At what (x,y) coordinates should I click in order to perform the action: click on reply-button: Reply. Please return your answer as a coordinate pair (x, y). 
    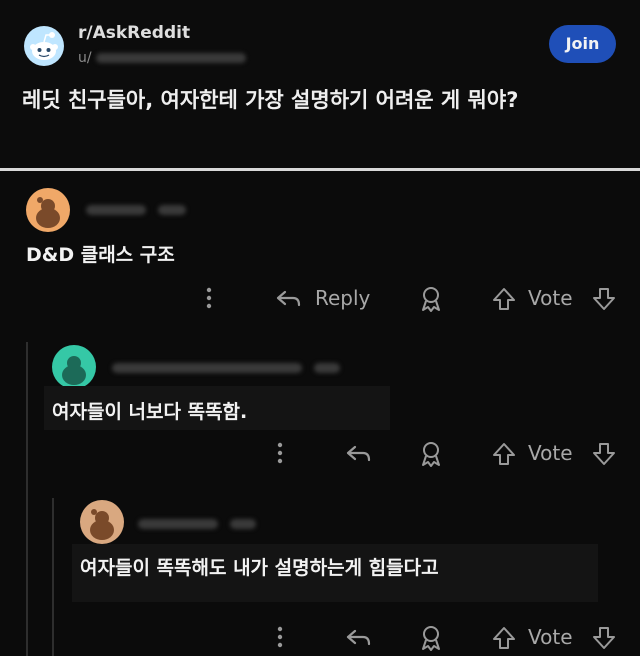
    Looking at the image, I should click on (342, 298).